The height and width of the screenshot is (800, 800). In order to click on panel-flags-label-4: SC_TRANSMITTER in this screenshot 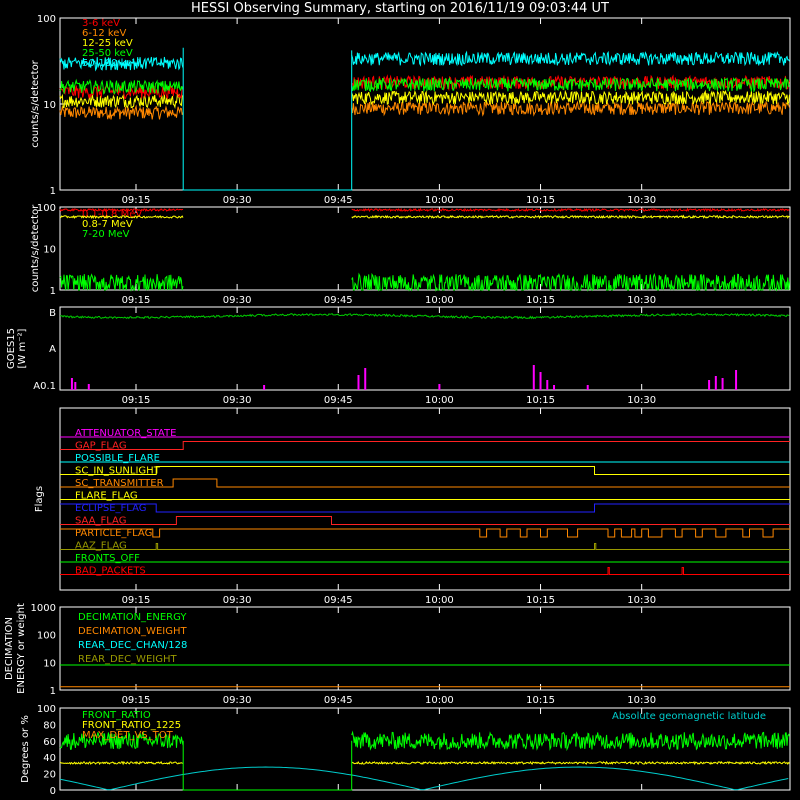, I will do `click(119, 483)`.